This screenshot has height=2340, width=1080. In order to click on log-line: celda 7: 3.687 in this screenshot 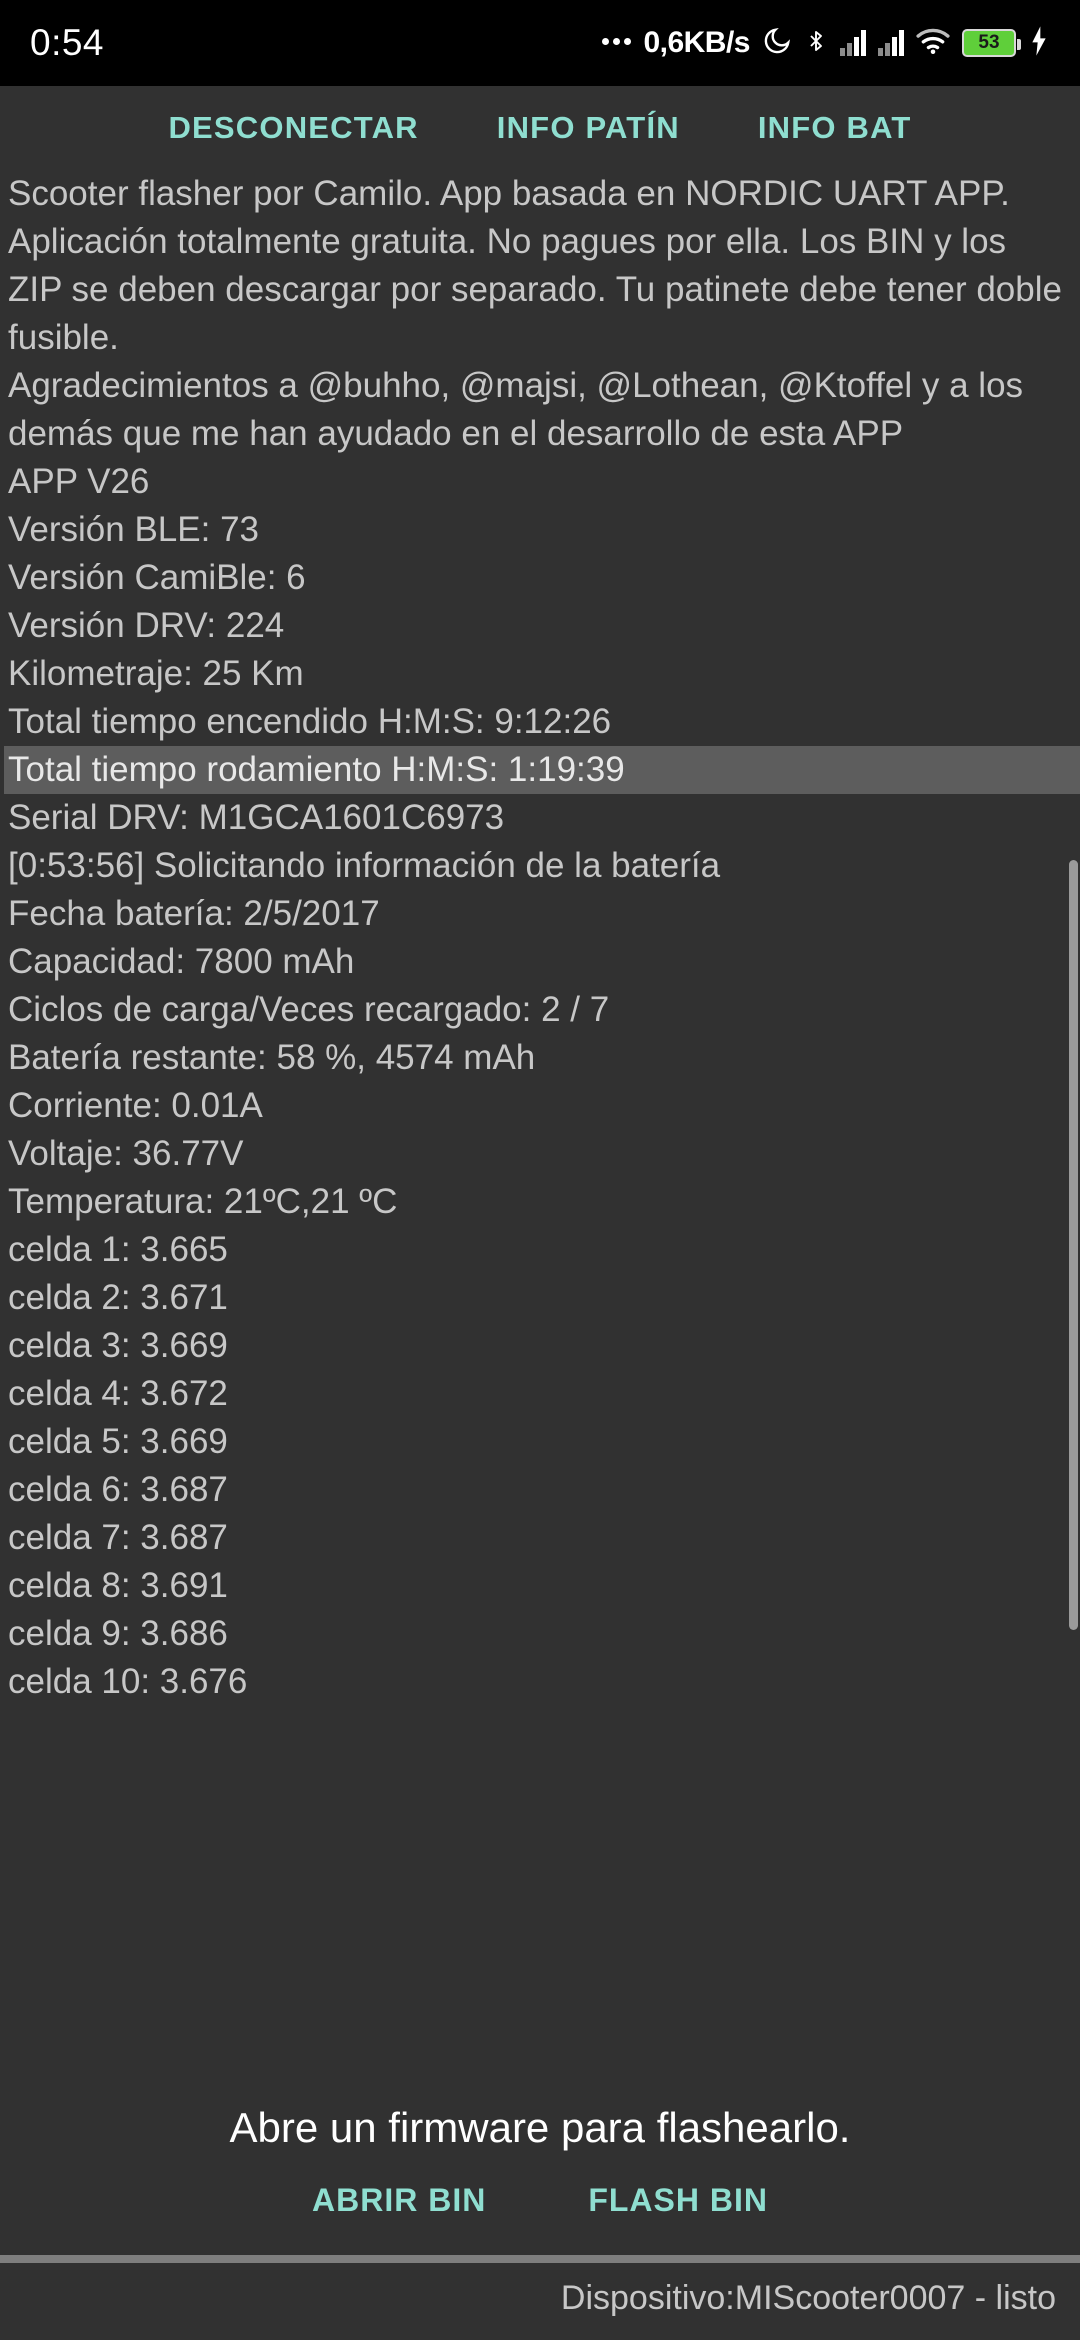, I will do `click(118, 1537)`.